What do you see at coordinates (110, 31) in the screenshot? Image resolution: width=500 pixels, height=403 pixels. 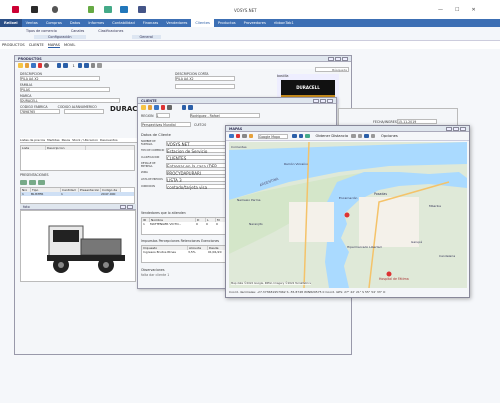 I see `ribbon-clasificaciones: Clasificaciones` at bounding box center [110, 31].